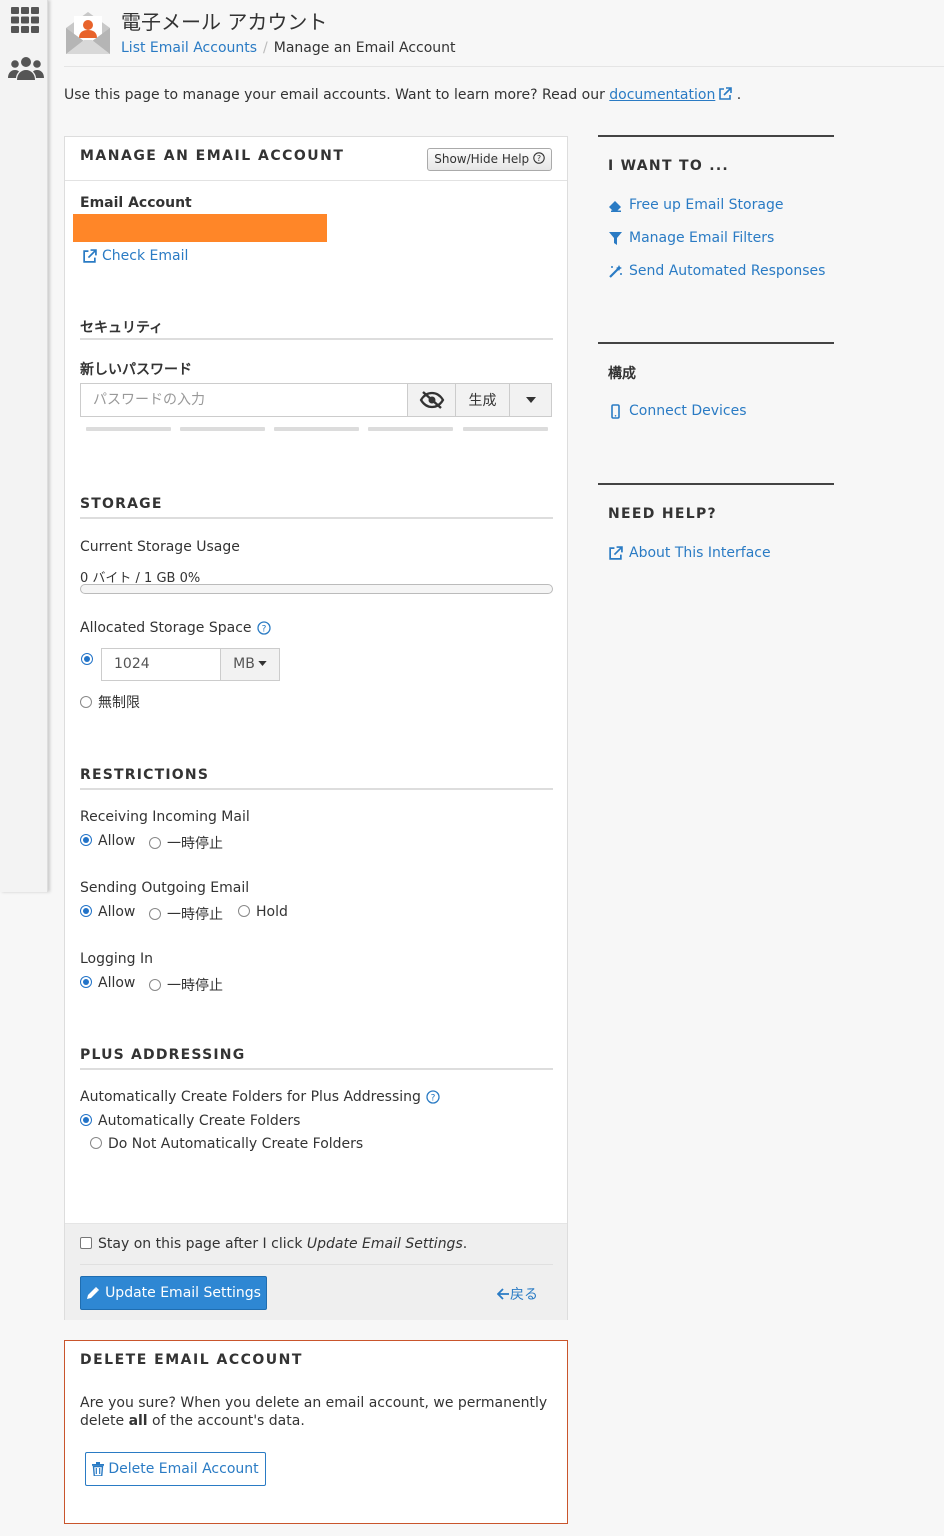 The height and width of the screenshot is (1536, 944). I want to click on login-suspend-option: 一時停止, so click(186, 985).